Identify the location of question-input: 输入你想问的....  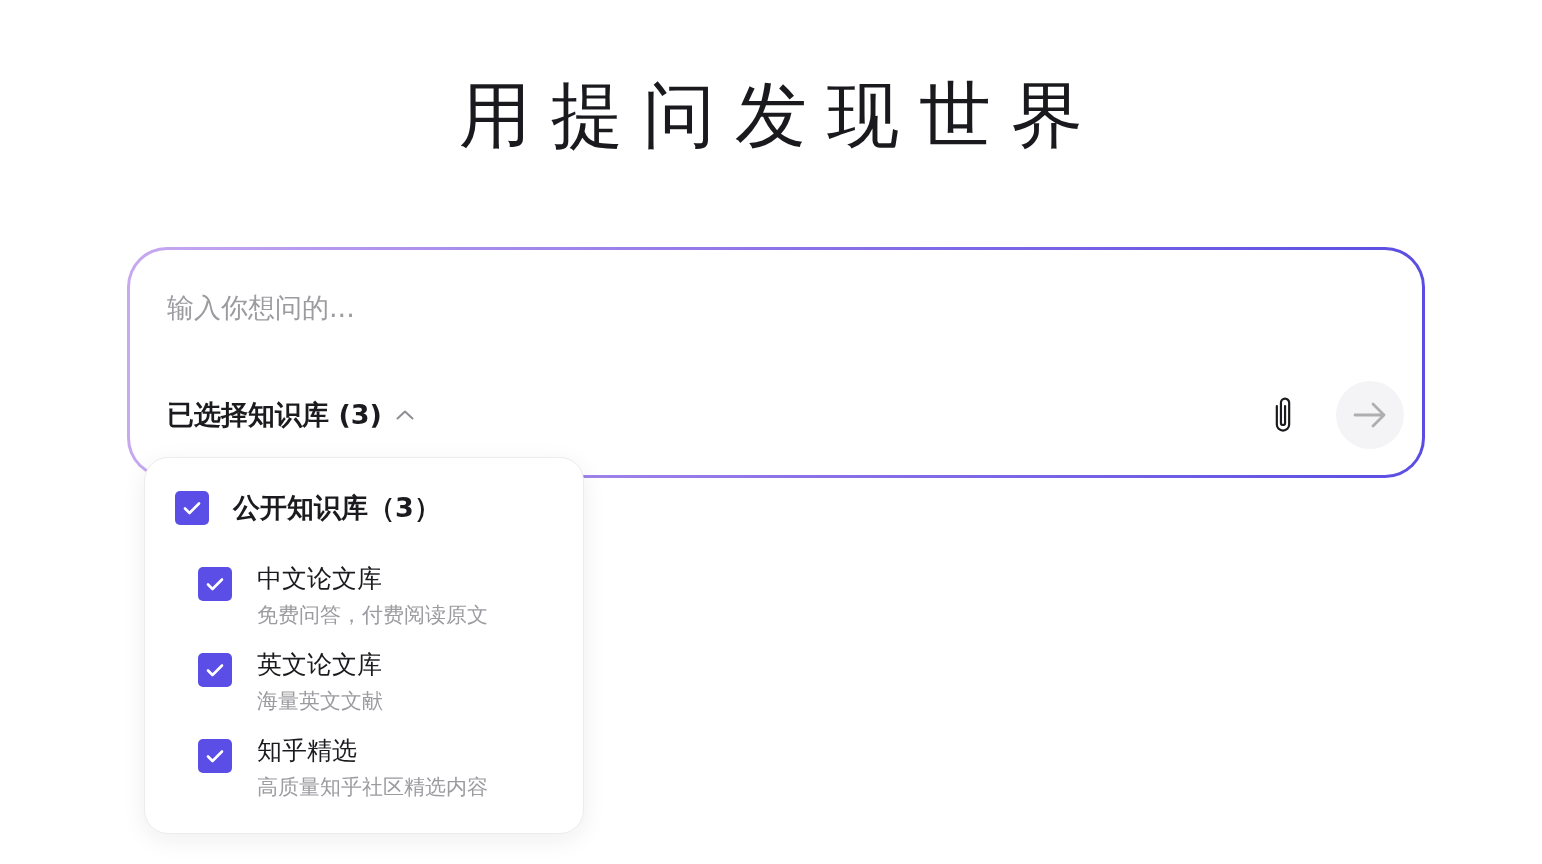
(767, 307).